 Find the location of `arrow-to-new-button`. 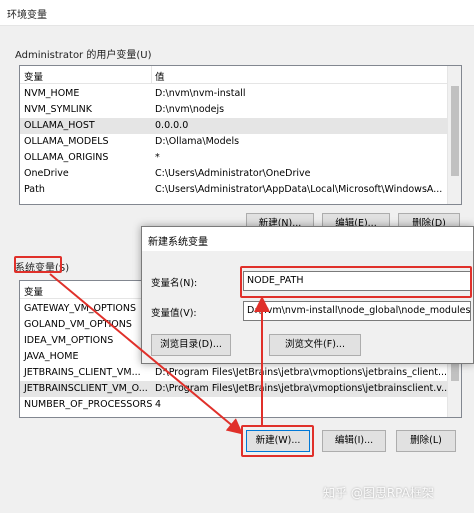

arrow-to-new-button is located at coordinates (146, 354).